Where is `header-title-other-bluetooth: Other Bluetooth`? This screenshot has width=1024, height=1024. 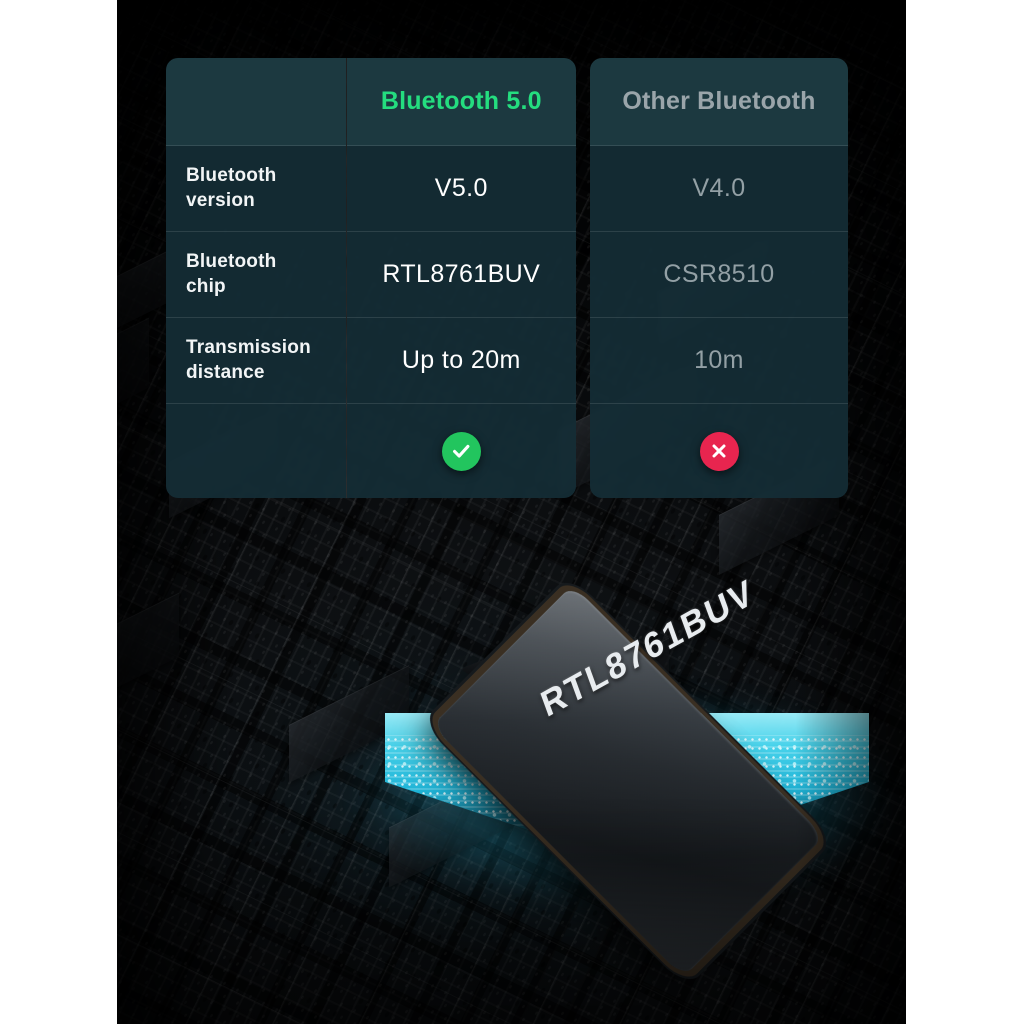 header-title-other-bluetooth: Other Bluetooth is located at coordinates (719, 101).